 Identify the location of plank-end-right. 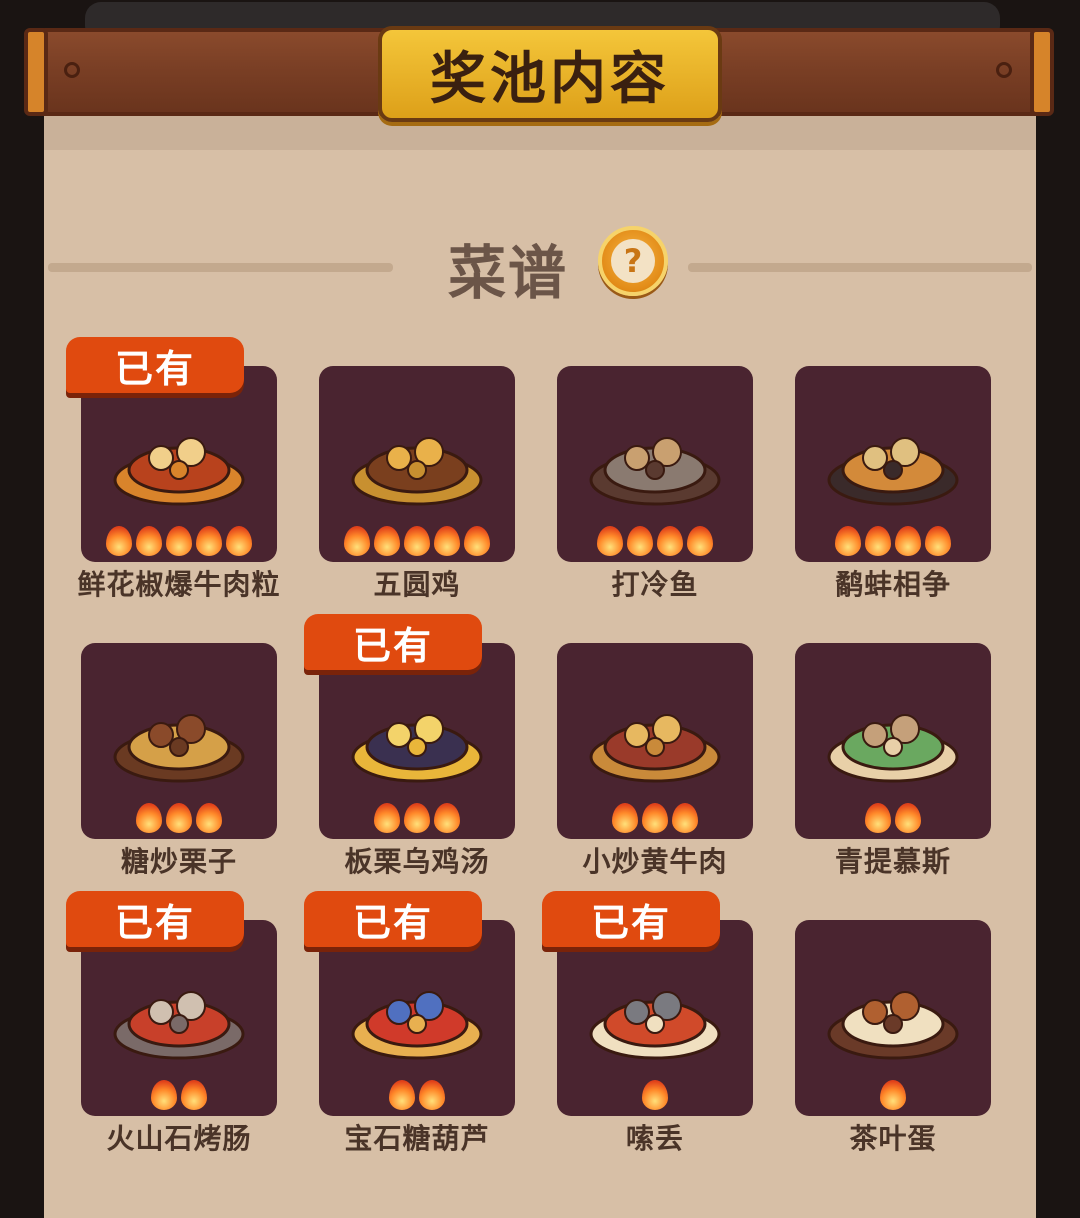
(1042, 72).